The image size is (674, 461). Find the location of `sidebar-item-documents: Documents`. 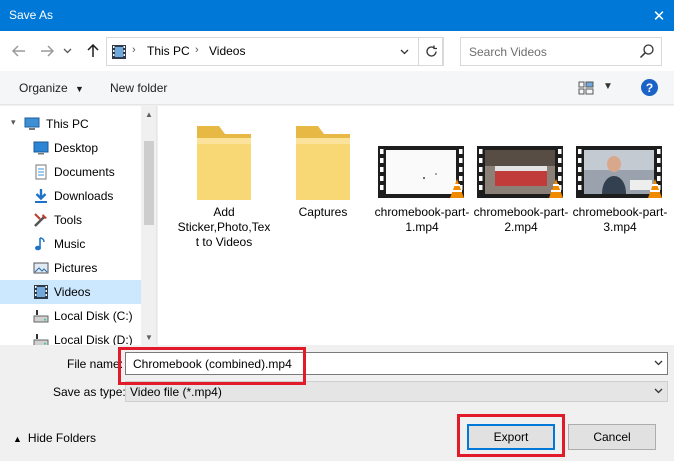

sidebar-item-documents: Documents is located at coordinates (70, 172).